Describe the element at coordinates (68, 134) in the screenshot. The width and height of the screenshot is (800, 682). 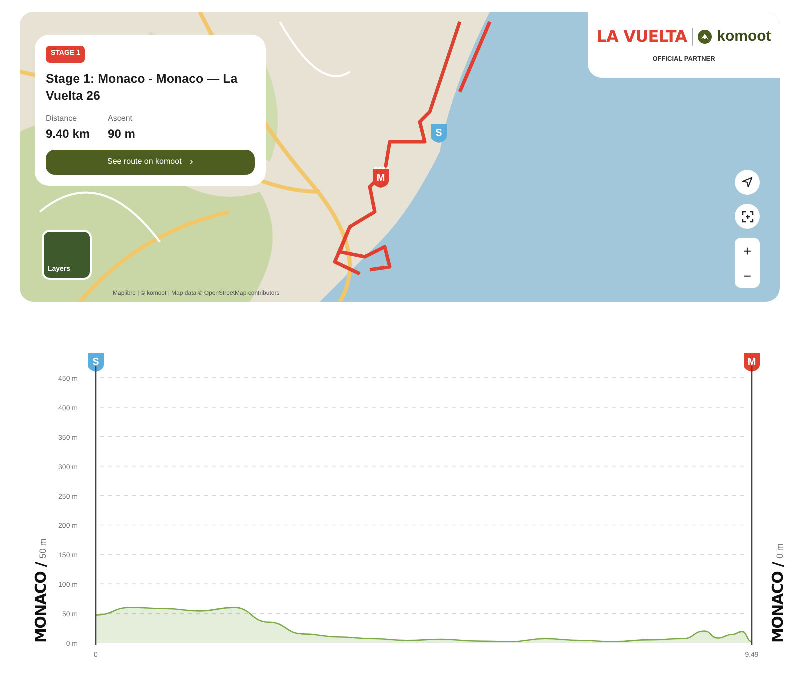
I see `stat-value: 9.40 km` at that location.